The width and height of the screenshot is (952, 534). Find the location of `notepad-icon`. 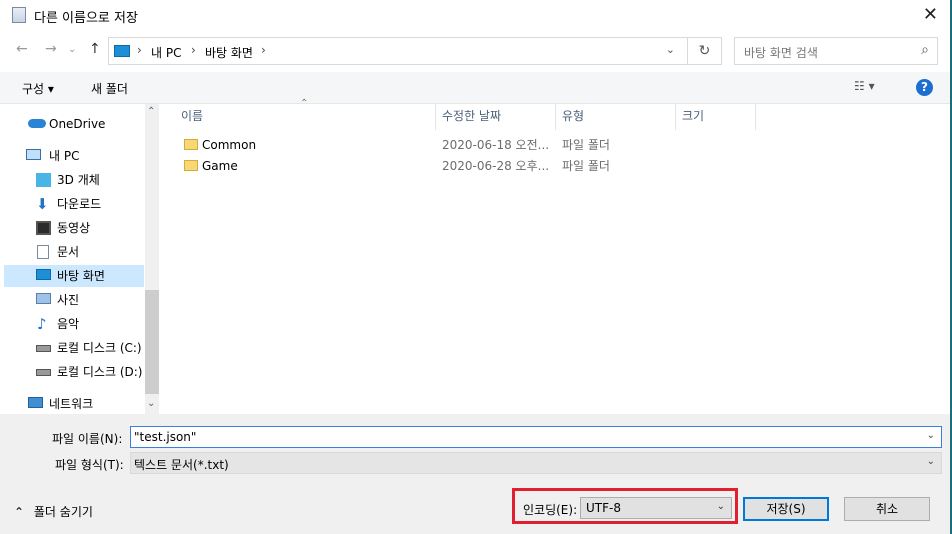

notepad-icon is located at coordinates (19, 15).